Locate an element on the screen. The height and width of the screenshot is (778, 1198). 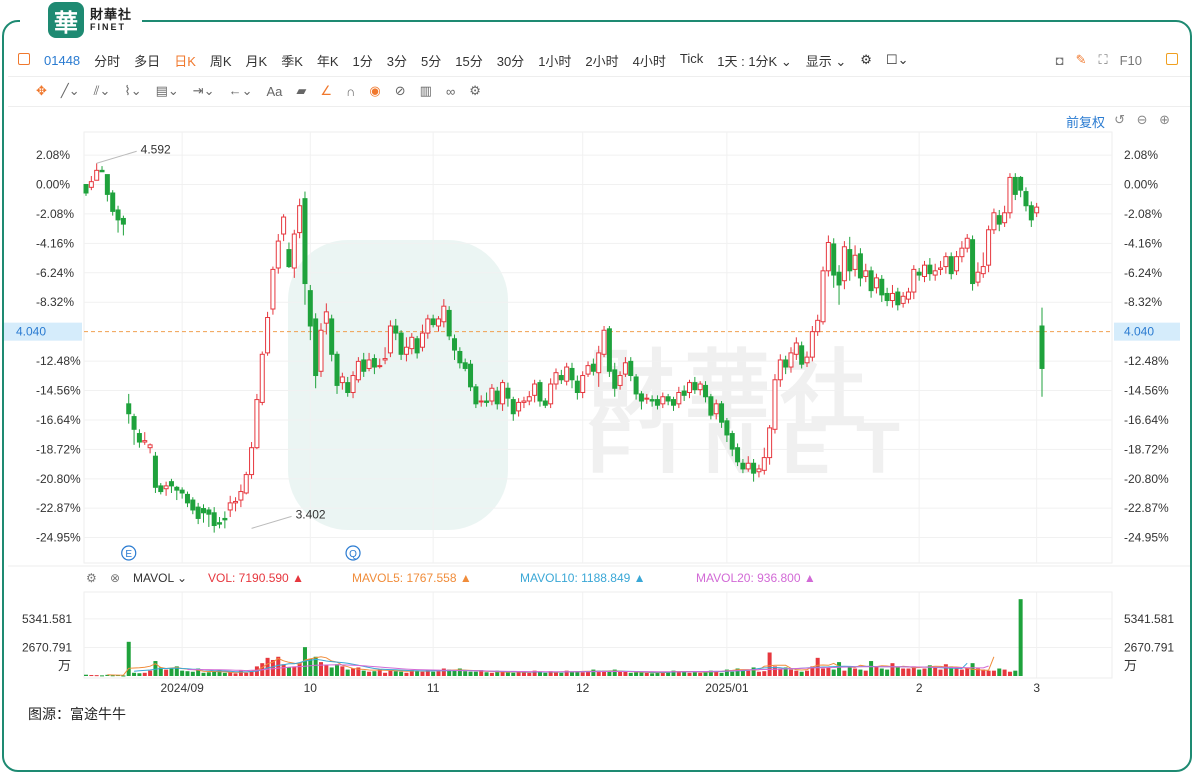
price-tick-left: -2.08% is located at coordinates (55, 214).